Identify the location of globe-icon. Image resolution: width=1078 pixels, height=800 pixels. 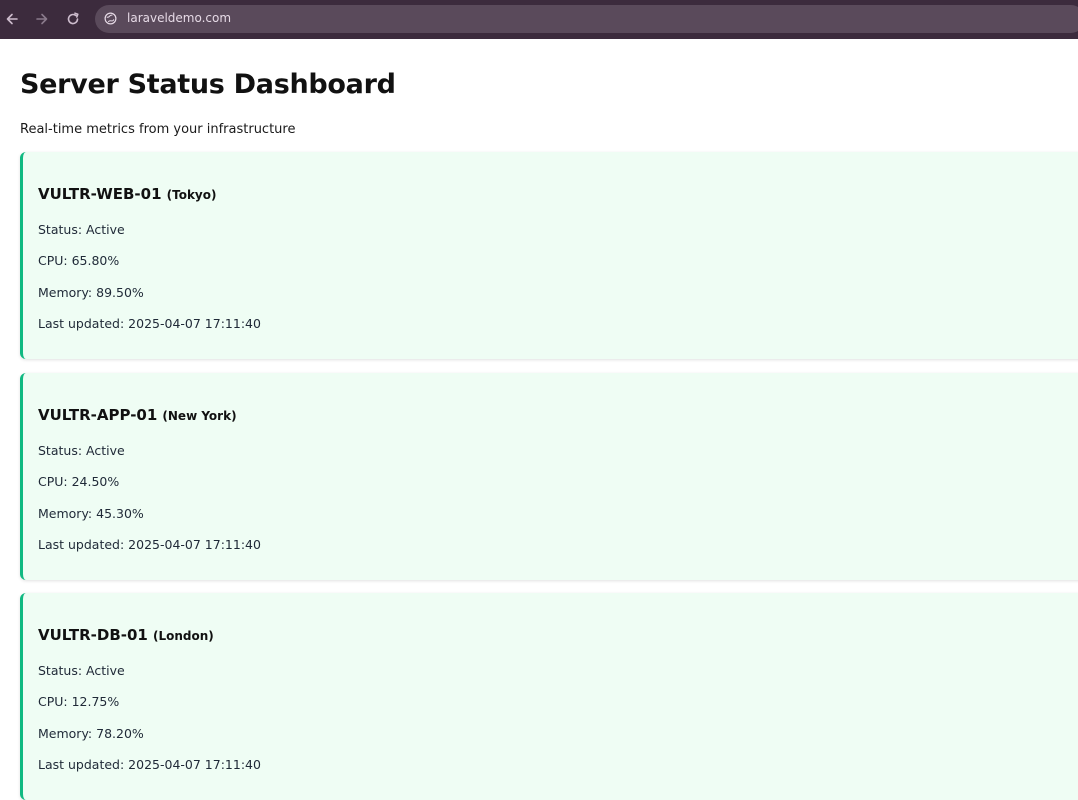
(110, 18).